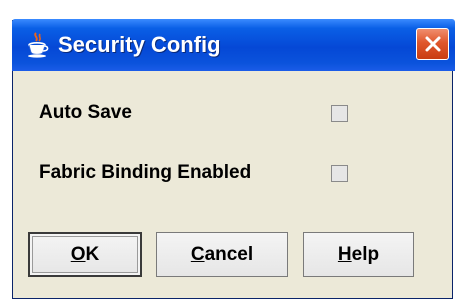  Describe the element at coordinates (92, 254) in the screenshot. I see `ok-label-rest: K` at that location.